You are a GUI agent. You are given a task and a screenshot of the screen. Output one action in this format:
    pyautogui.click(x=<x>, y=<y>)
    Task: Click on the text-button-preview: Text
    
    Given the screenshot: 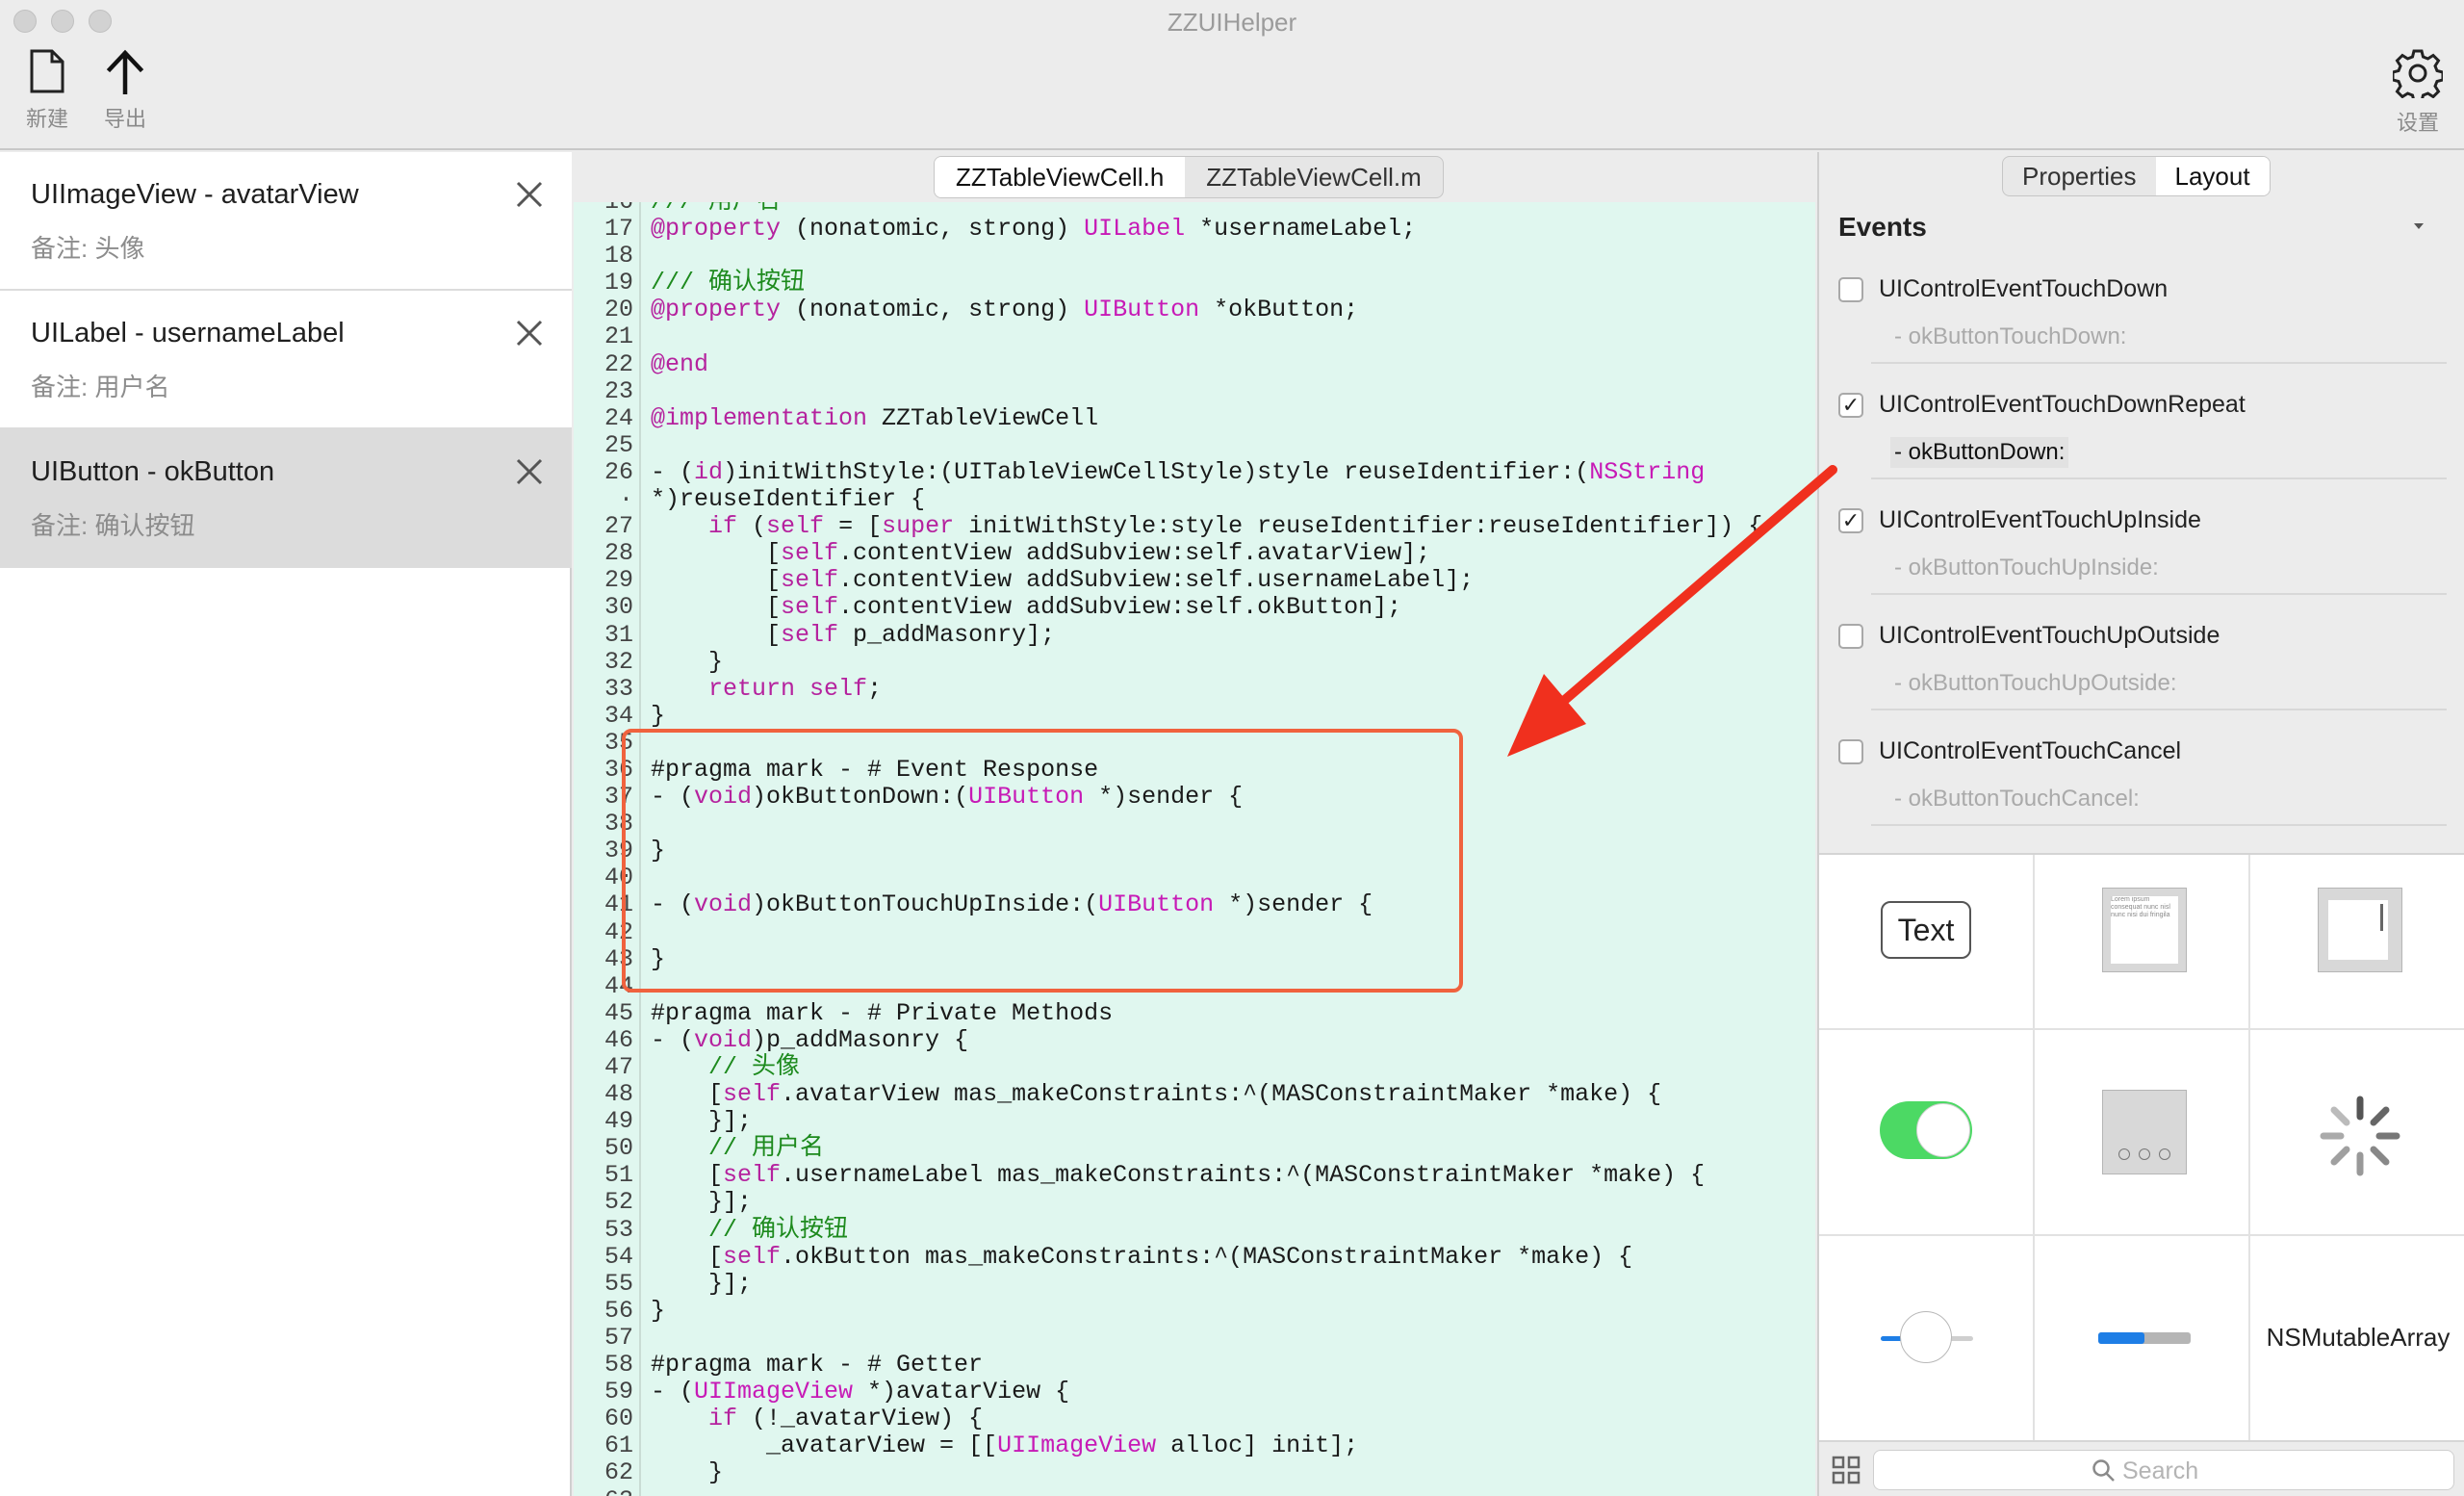 What is the action you would take?
    pyautogui.click(x=1926, y=930)
    